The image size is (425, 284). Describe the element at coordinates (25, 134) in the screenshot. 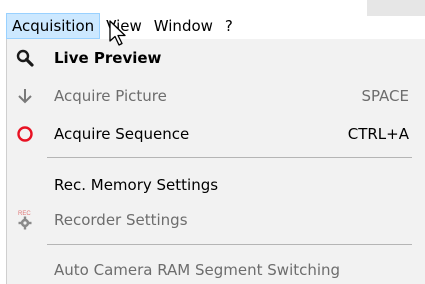

I see `record-circle-icon` at that location.